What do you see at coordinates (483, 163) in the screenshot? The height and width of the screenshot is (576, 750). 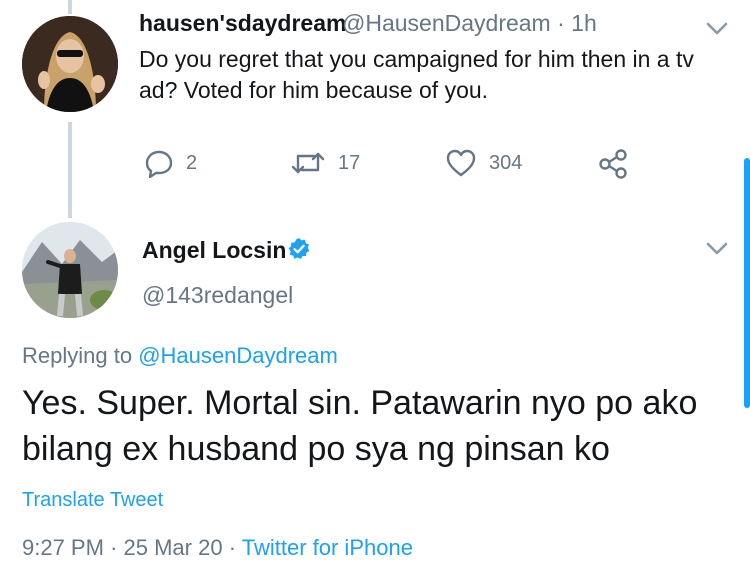 I see `like-button: 304` at bounding box center [483, 163].